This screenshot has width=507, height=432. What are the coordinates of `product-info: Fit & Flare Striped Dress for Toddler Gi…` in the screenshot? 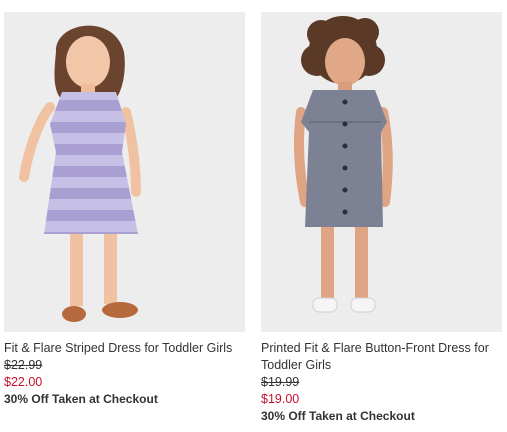 It's located at (124, 370).